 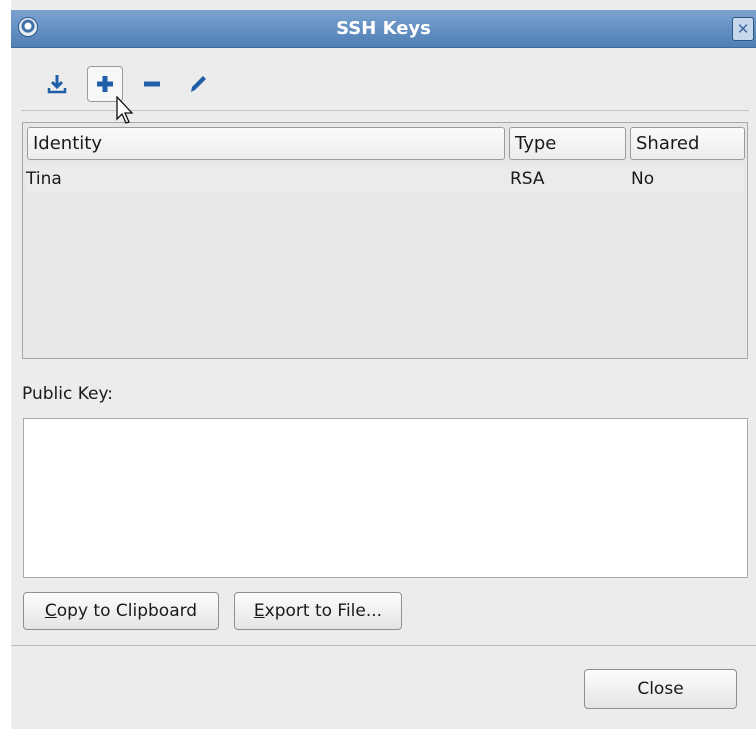 What do you see at coordinates (383, 645) in the screenshot?
I see `separator` at bounding box center [383, 645].